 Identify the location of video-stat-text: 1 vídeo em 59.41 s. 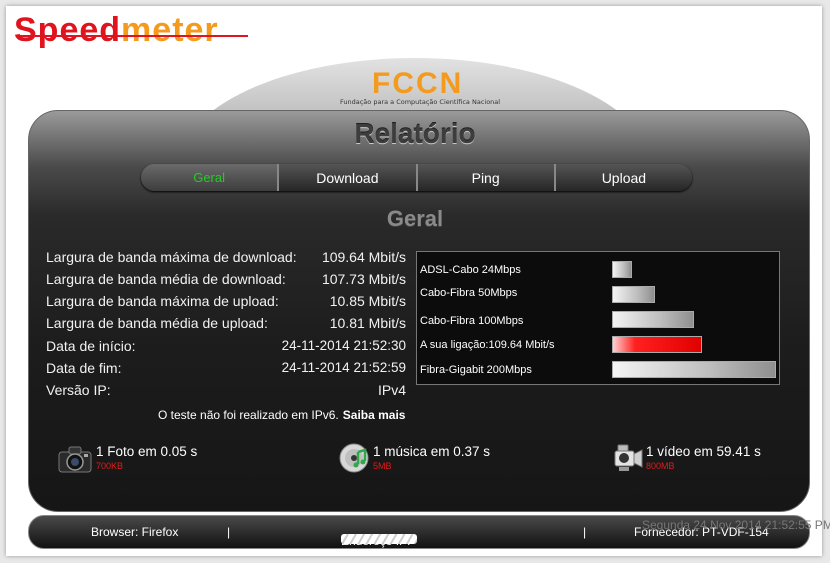
(703, 451).